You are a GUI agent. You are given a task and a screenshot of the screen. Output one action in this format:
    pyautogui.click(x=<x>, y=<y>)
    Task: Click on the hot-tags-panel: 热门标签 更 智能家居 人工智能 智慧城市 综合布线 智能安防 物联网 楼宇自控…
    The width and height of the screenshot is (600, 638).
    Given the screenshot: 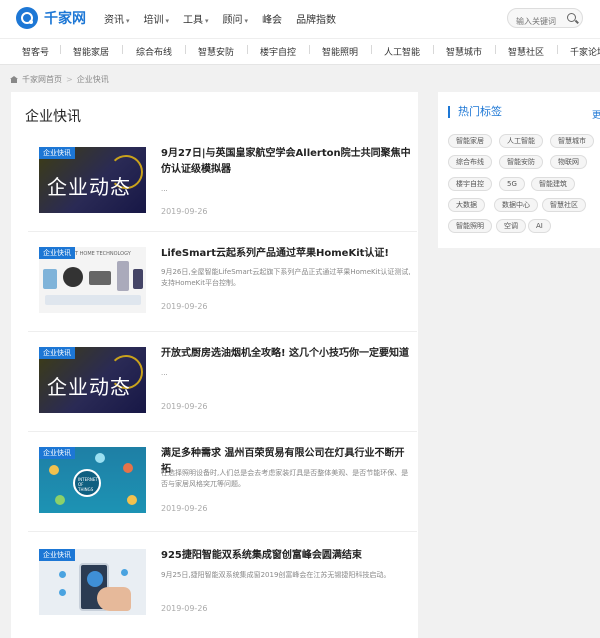 What is the action you would take?
    pyautogui.click(x=519, y=170)
    